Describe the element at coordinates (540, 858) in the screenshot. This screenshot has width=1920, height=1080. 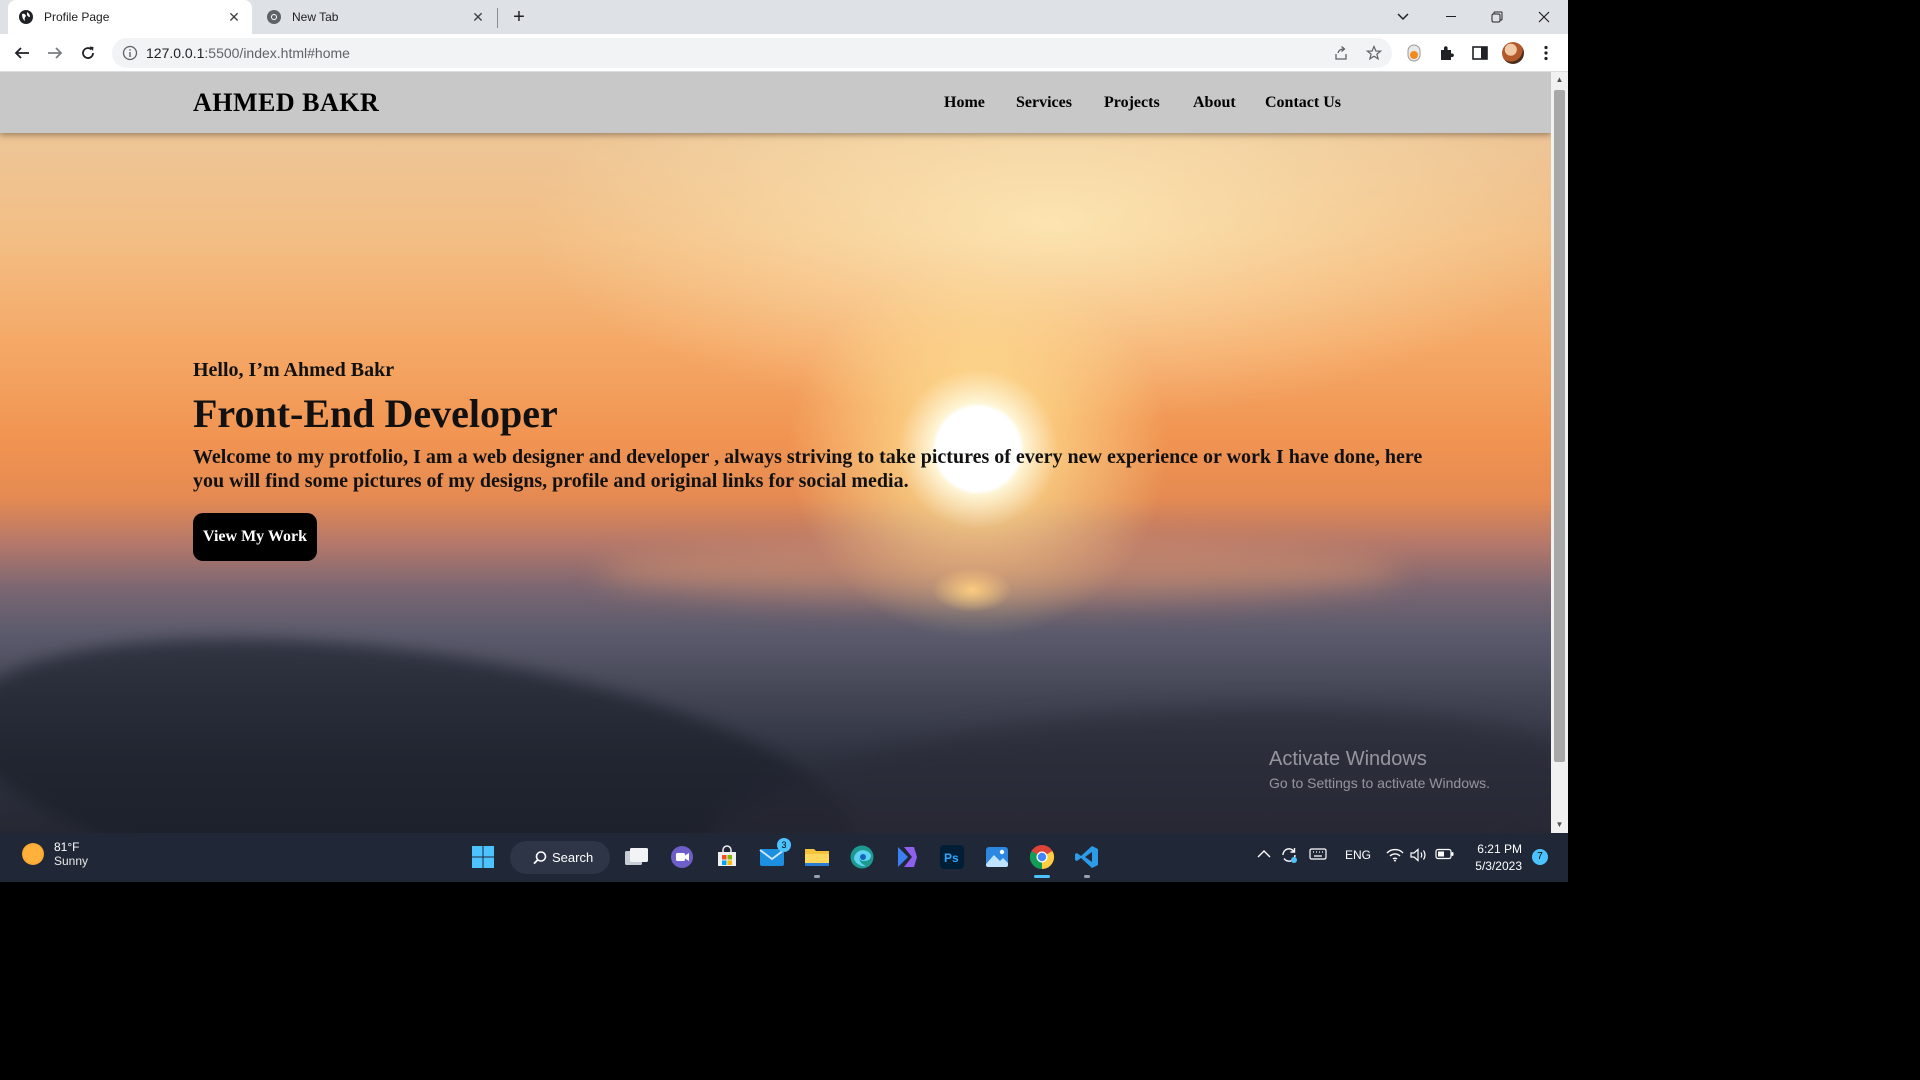
I see `search-icon` at that location.